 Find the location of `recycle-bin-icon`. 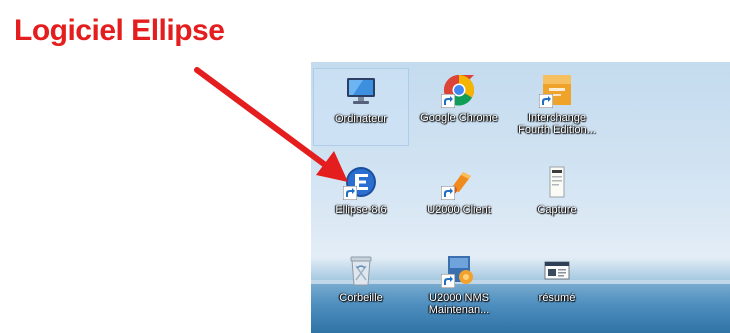

recycle-bin-icon is located at coordinates (361, 270).